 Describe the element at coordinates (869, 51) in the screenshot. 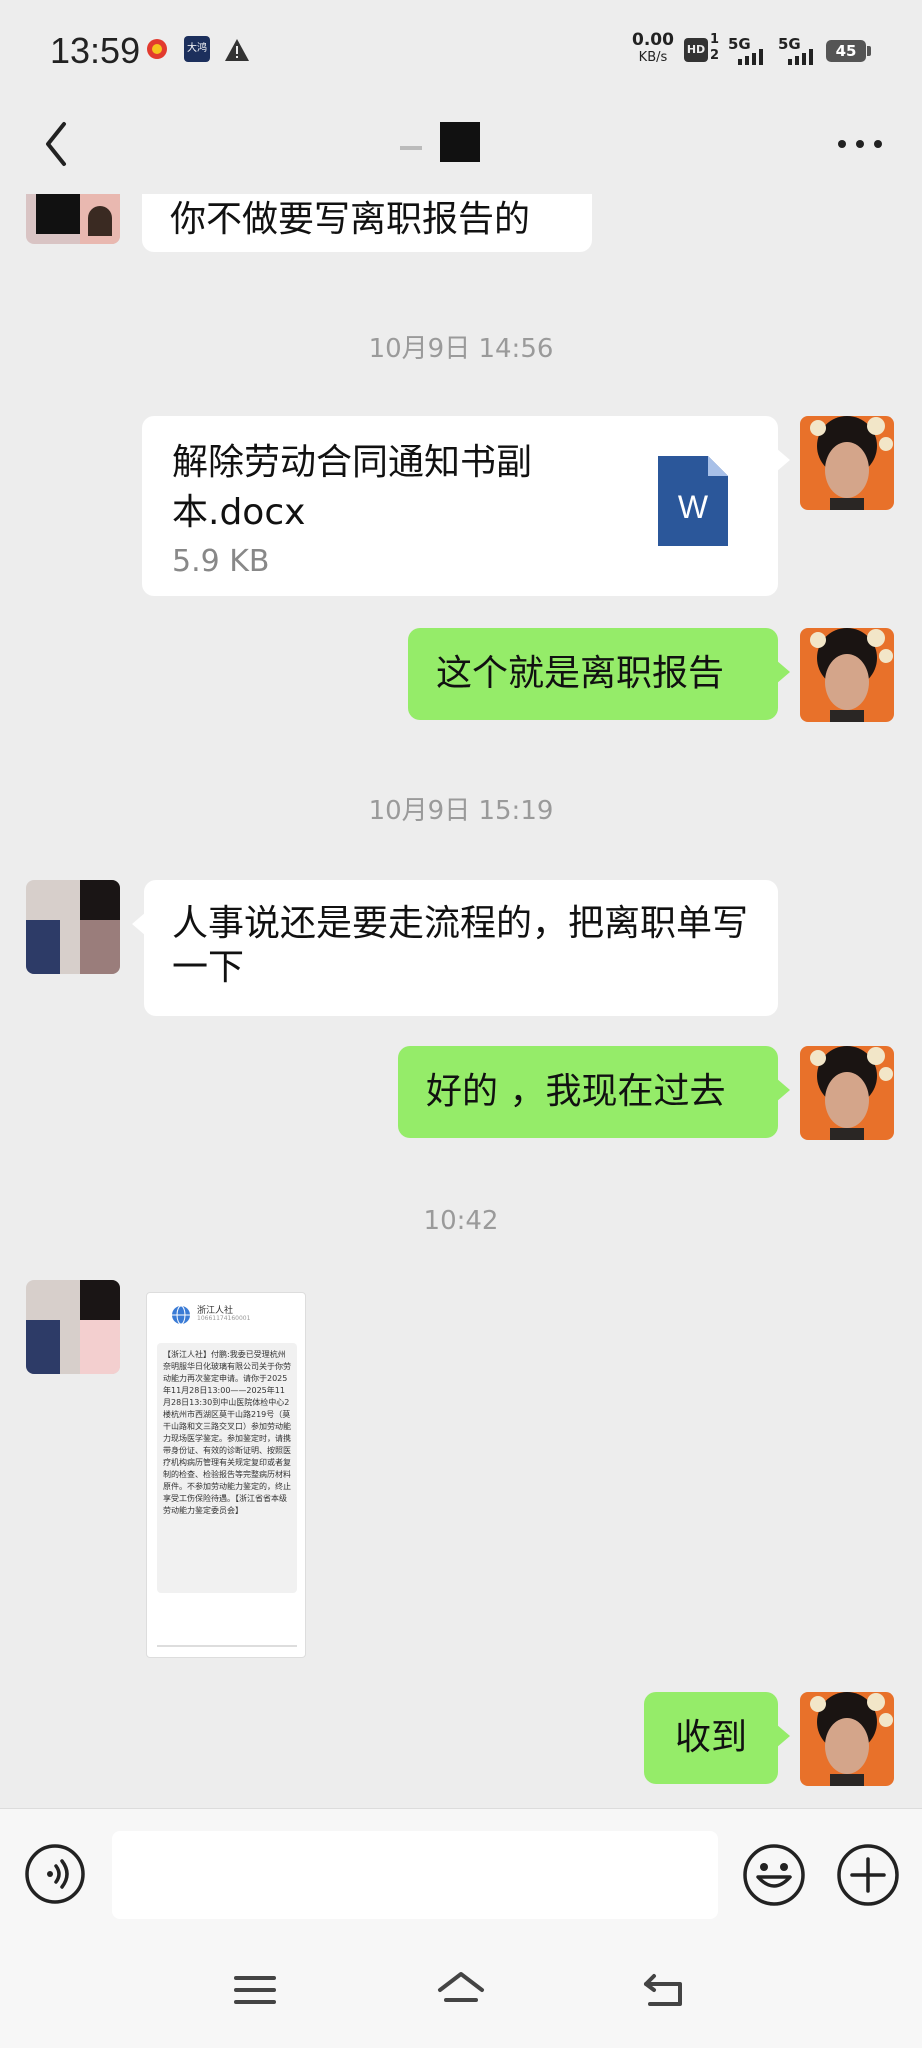

I see `battery-tip` at that location.